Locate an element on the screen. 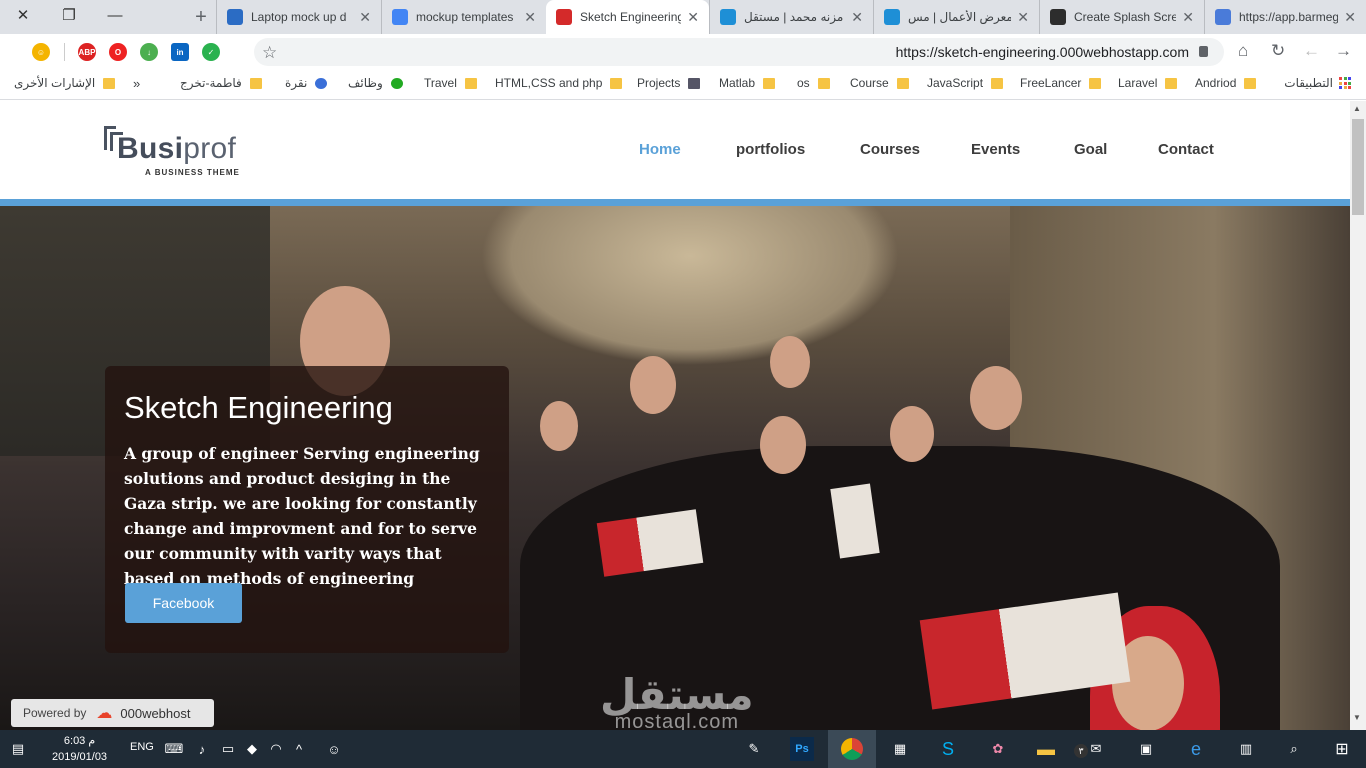 This screenshot has width=1366, height=768. download-extension-icon: ↓ is located at coordinates (149, 52).